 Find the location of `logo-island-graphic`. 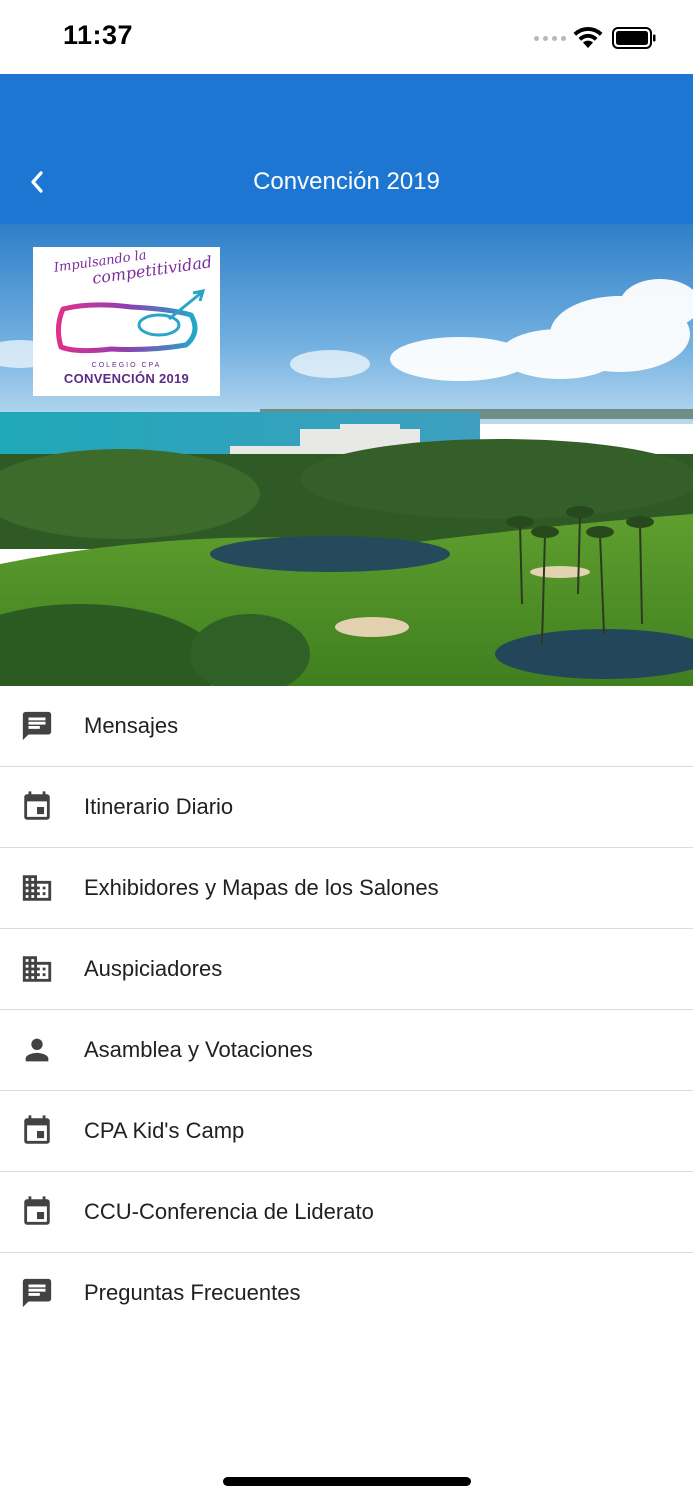

logo-island-graphic is located at coordinates (130, 321).